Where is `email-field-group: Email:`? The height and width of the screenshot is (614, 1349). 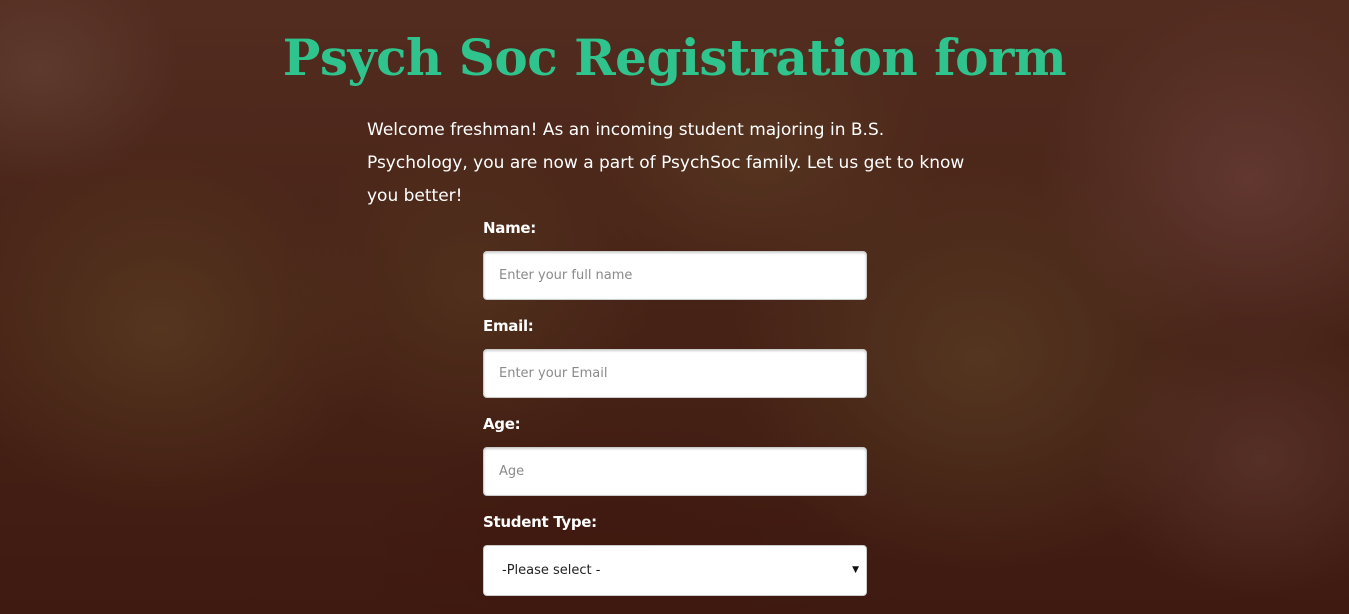 email-field-group: Email: is located at coordinates (675, 357).